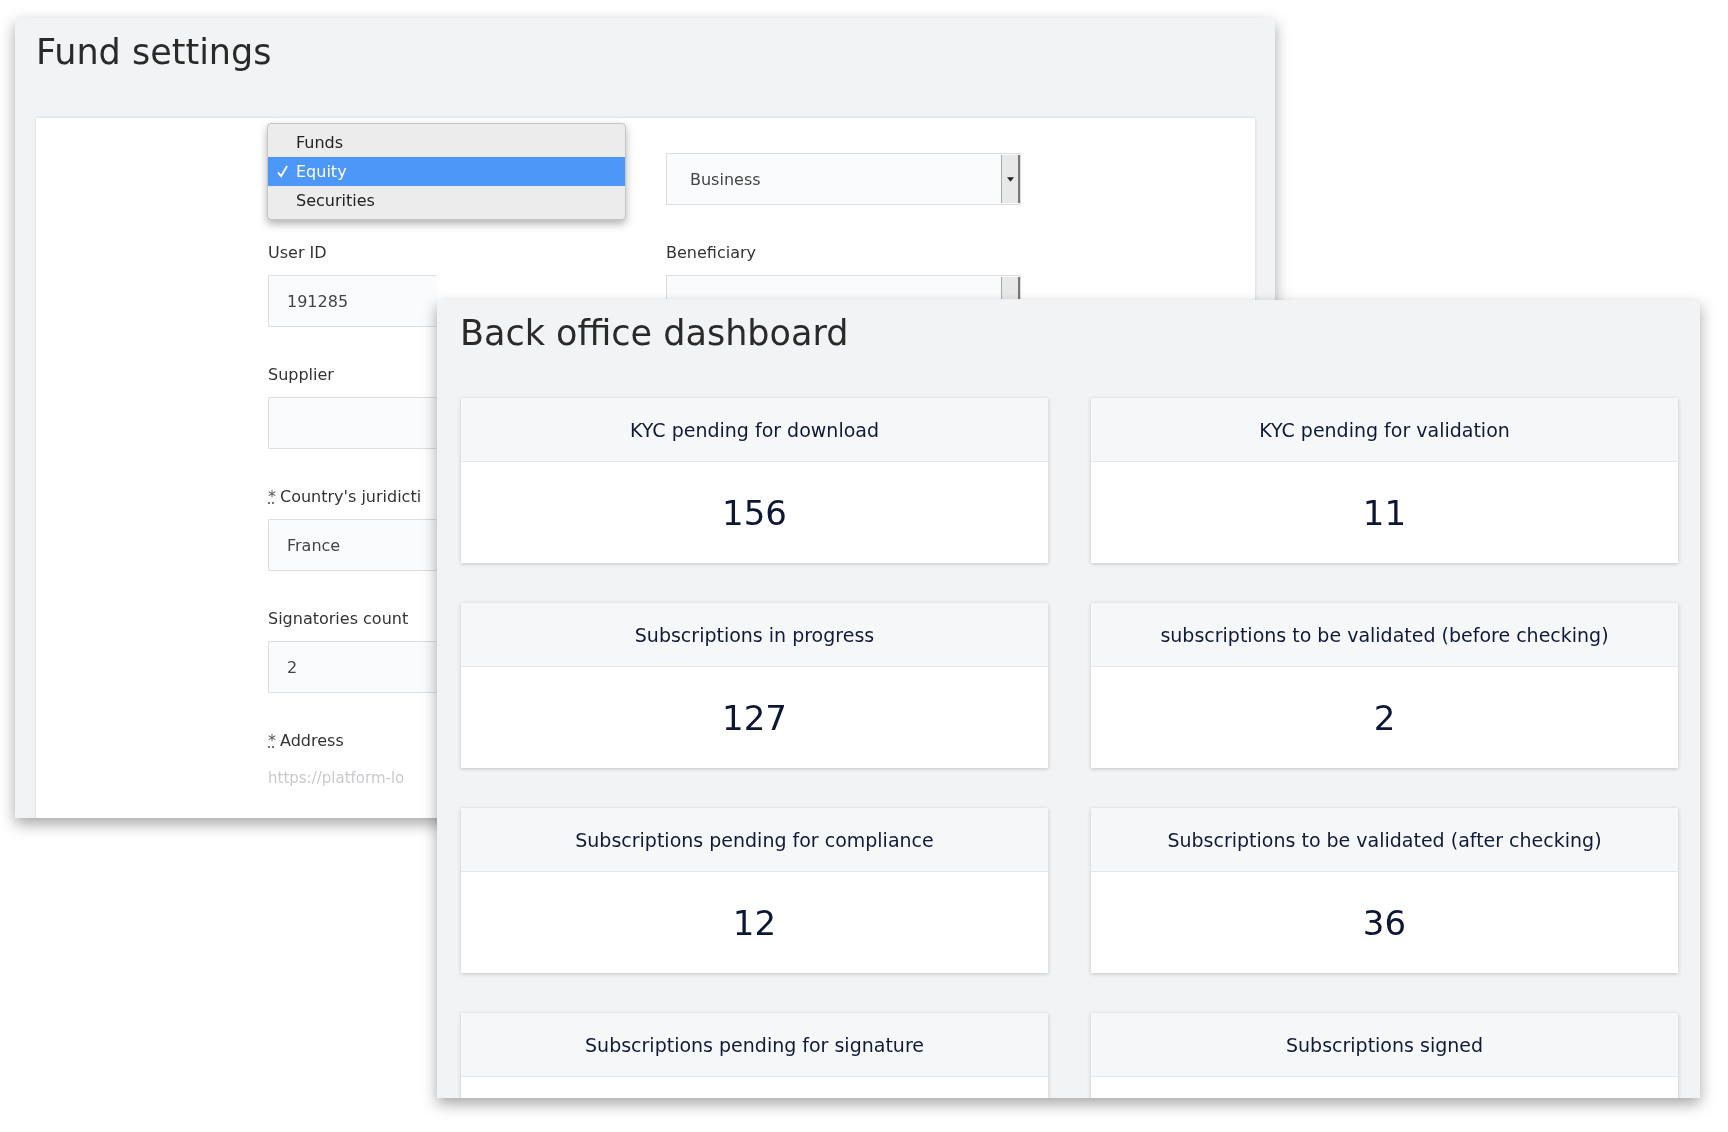  What do you see at coordinates (1384, 1044) in the screenshot?
I see `card-title: Subscriptions signed` at bounding box center [1384, 1044].